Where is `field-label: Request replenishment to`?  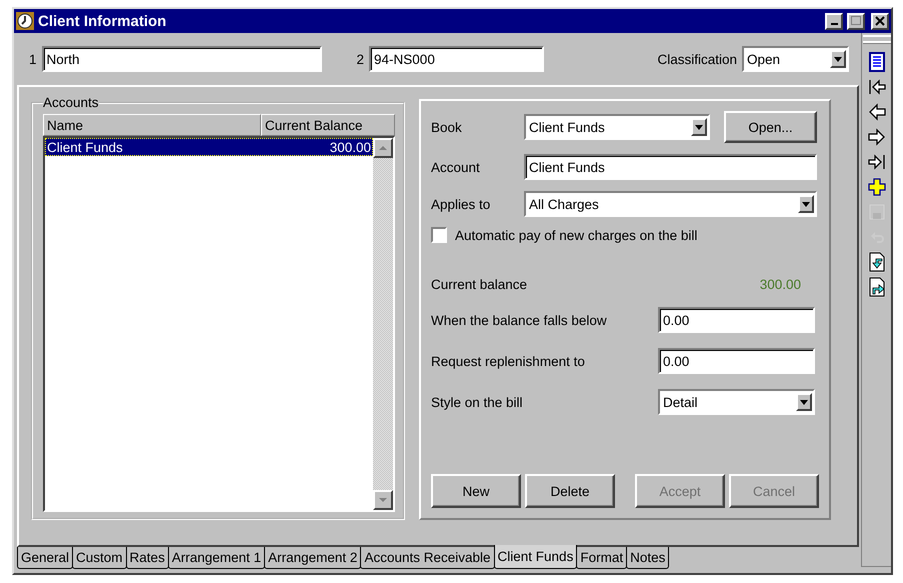
field-label: Request replenishment to is located at coordinates (508, 361).